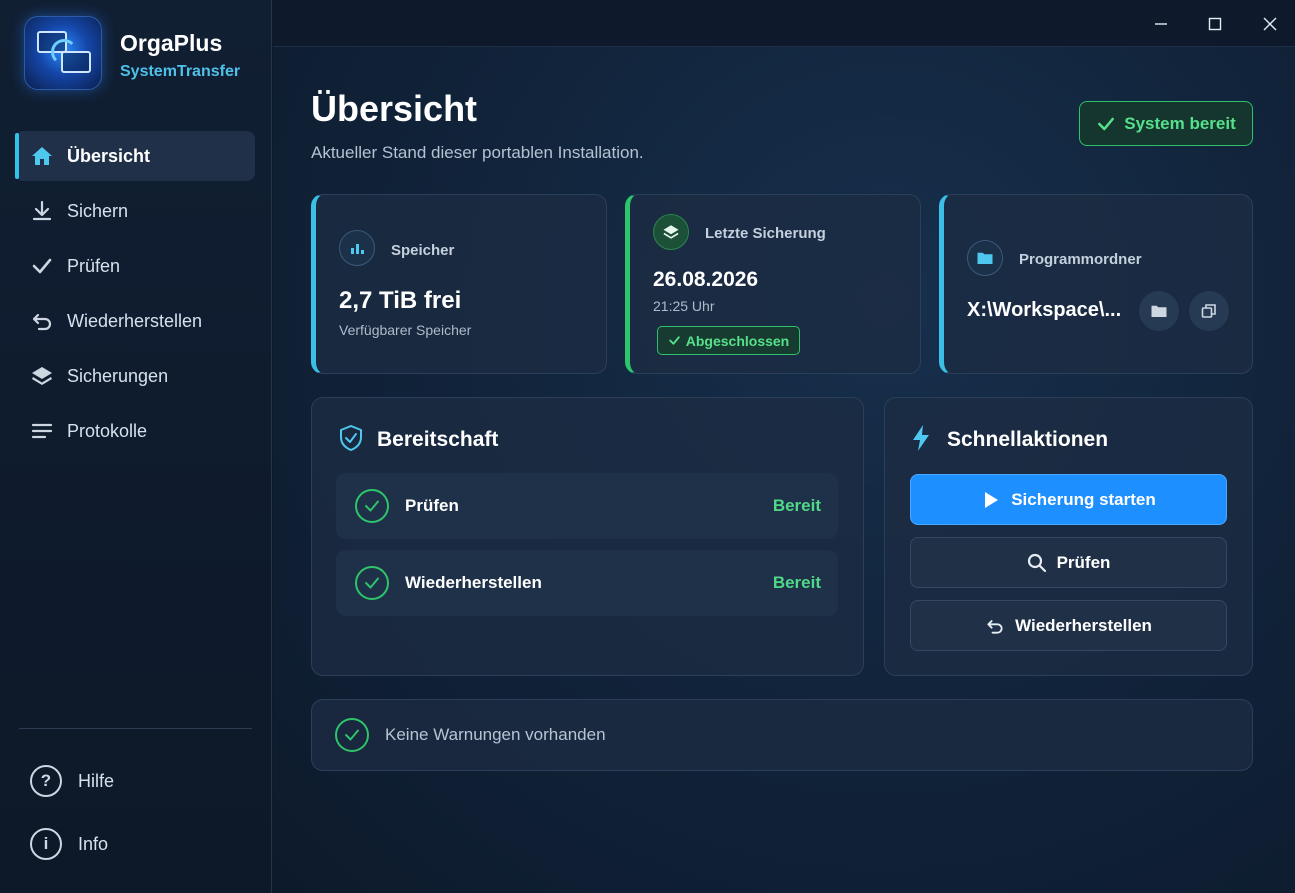 The width and height of the screenshot is (1295, 893). I want to click on close-button, so click(1270, 24).